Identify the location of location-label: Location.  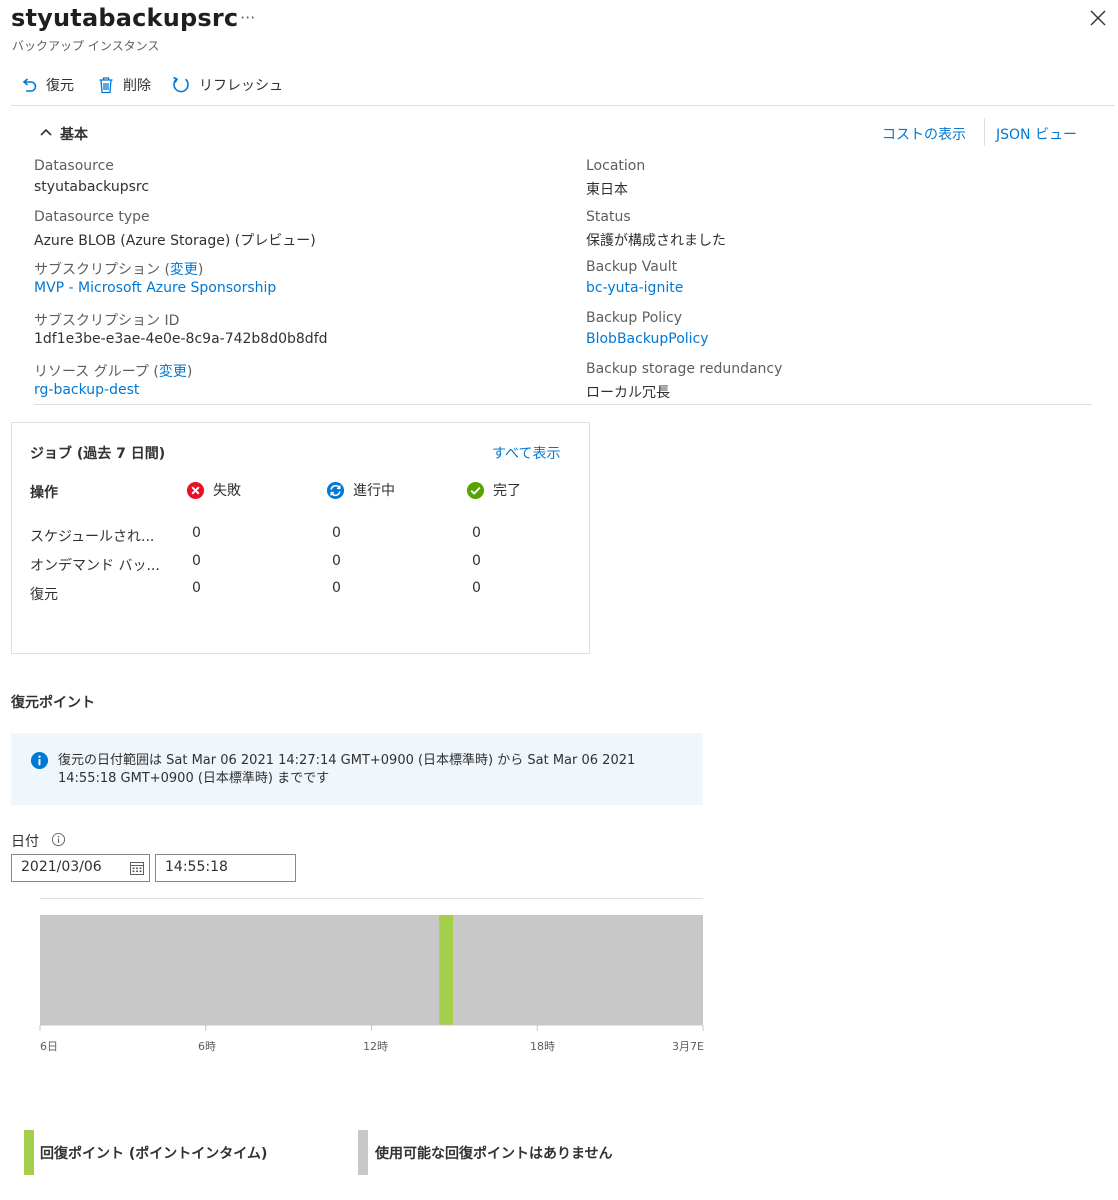
(616, 166).